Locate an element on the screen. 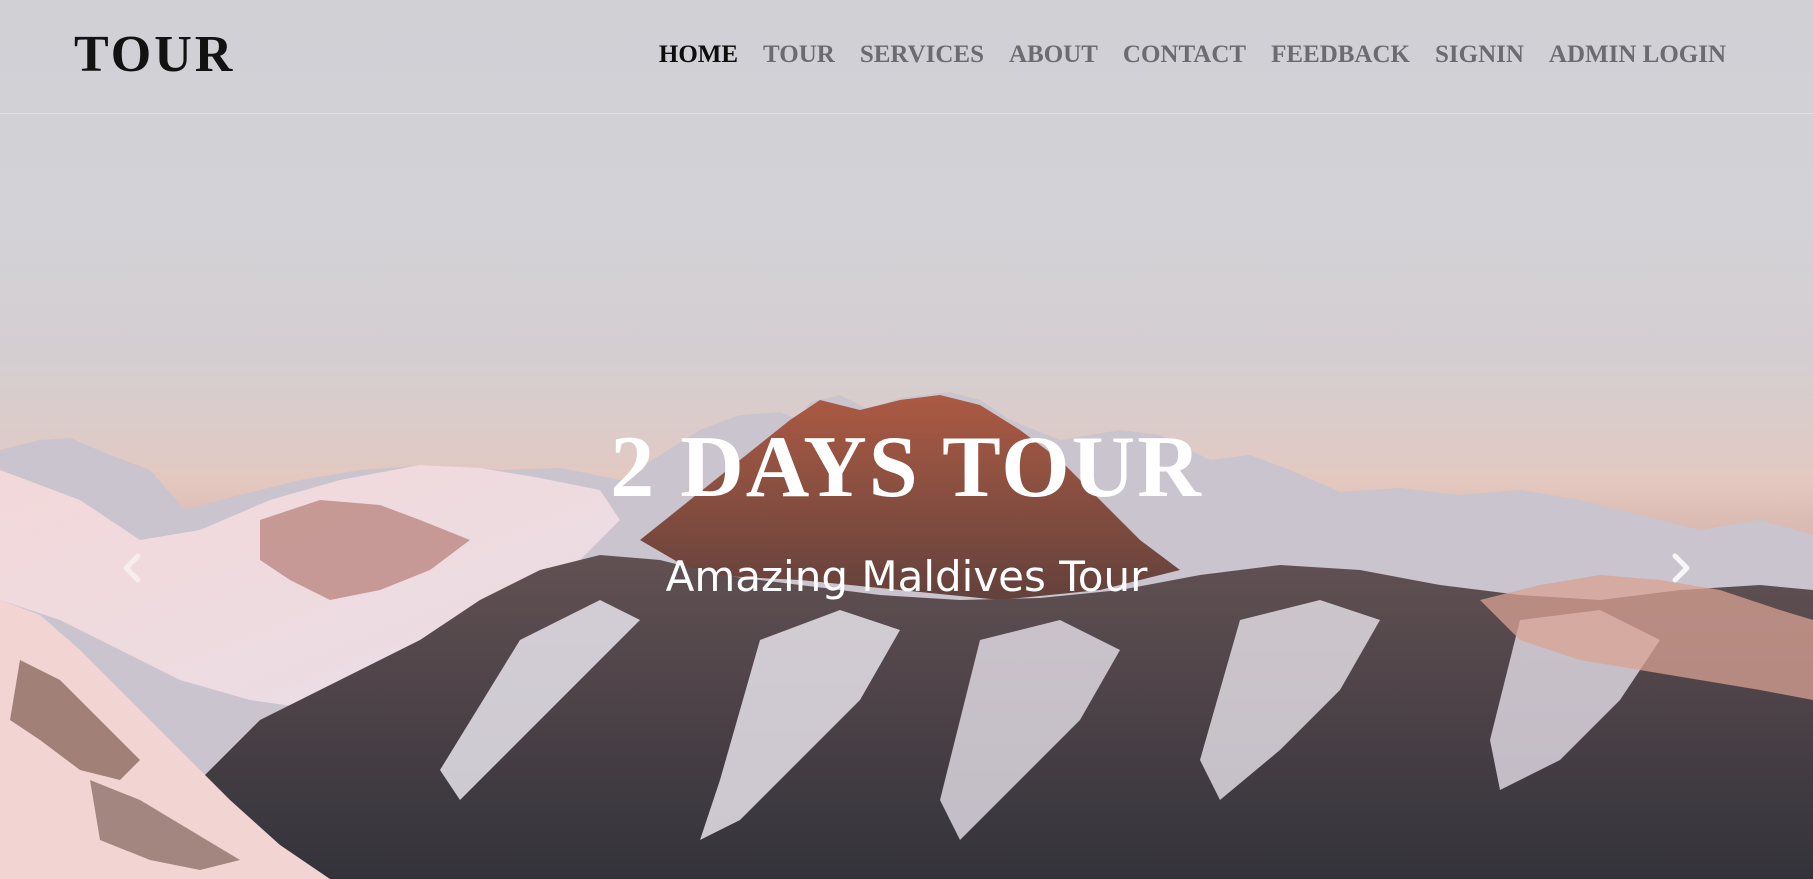  nav-link-signin: SIGNIN is located at coordinates (1479, 55).